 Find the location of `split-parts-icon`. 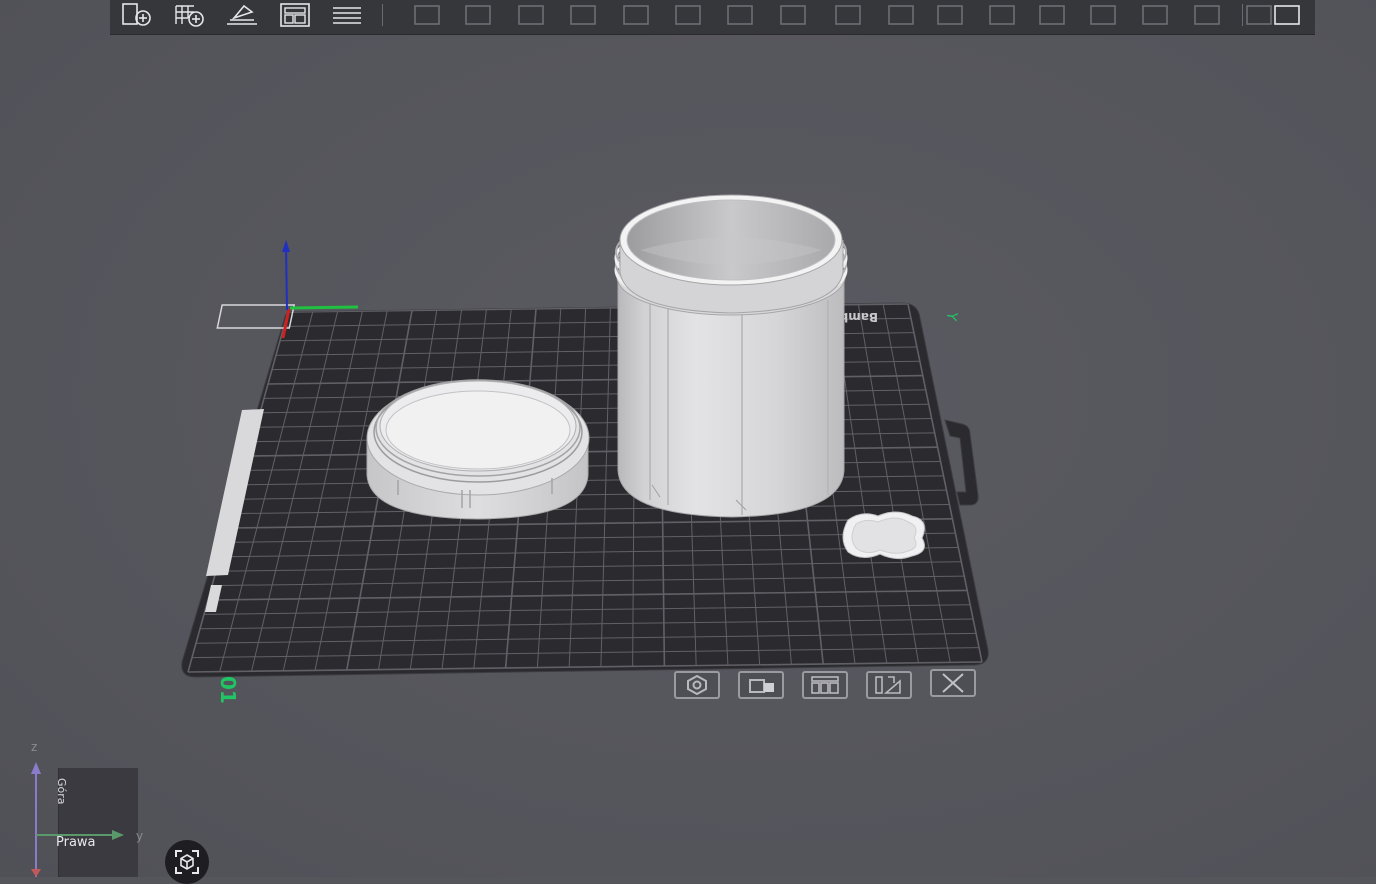

split-parts-icon is located at coordinates (1002, 15).